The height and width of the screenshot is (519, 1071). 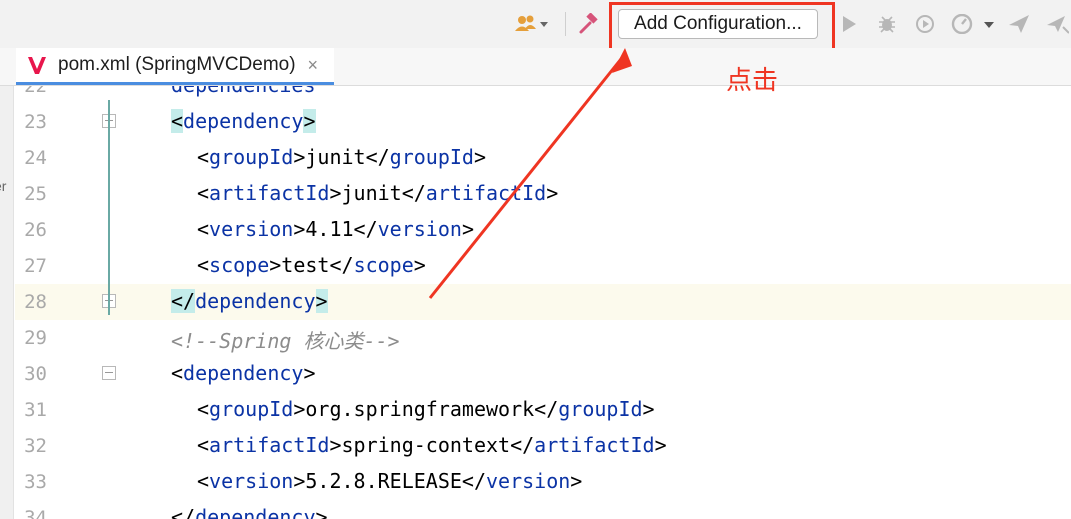 What do you see at coordinates (565, 24) in the screenshot?
I see `toolbar-separator` at bounding box center [565, 24].